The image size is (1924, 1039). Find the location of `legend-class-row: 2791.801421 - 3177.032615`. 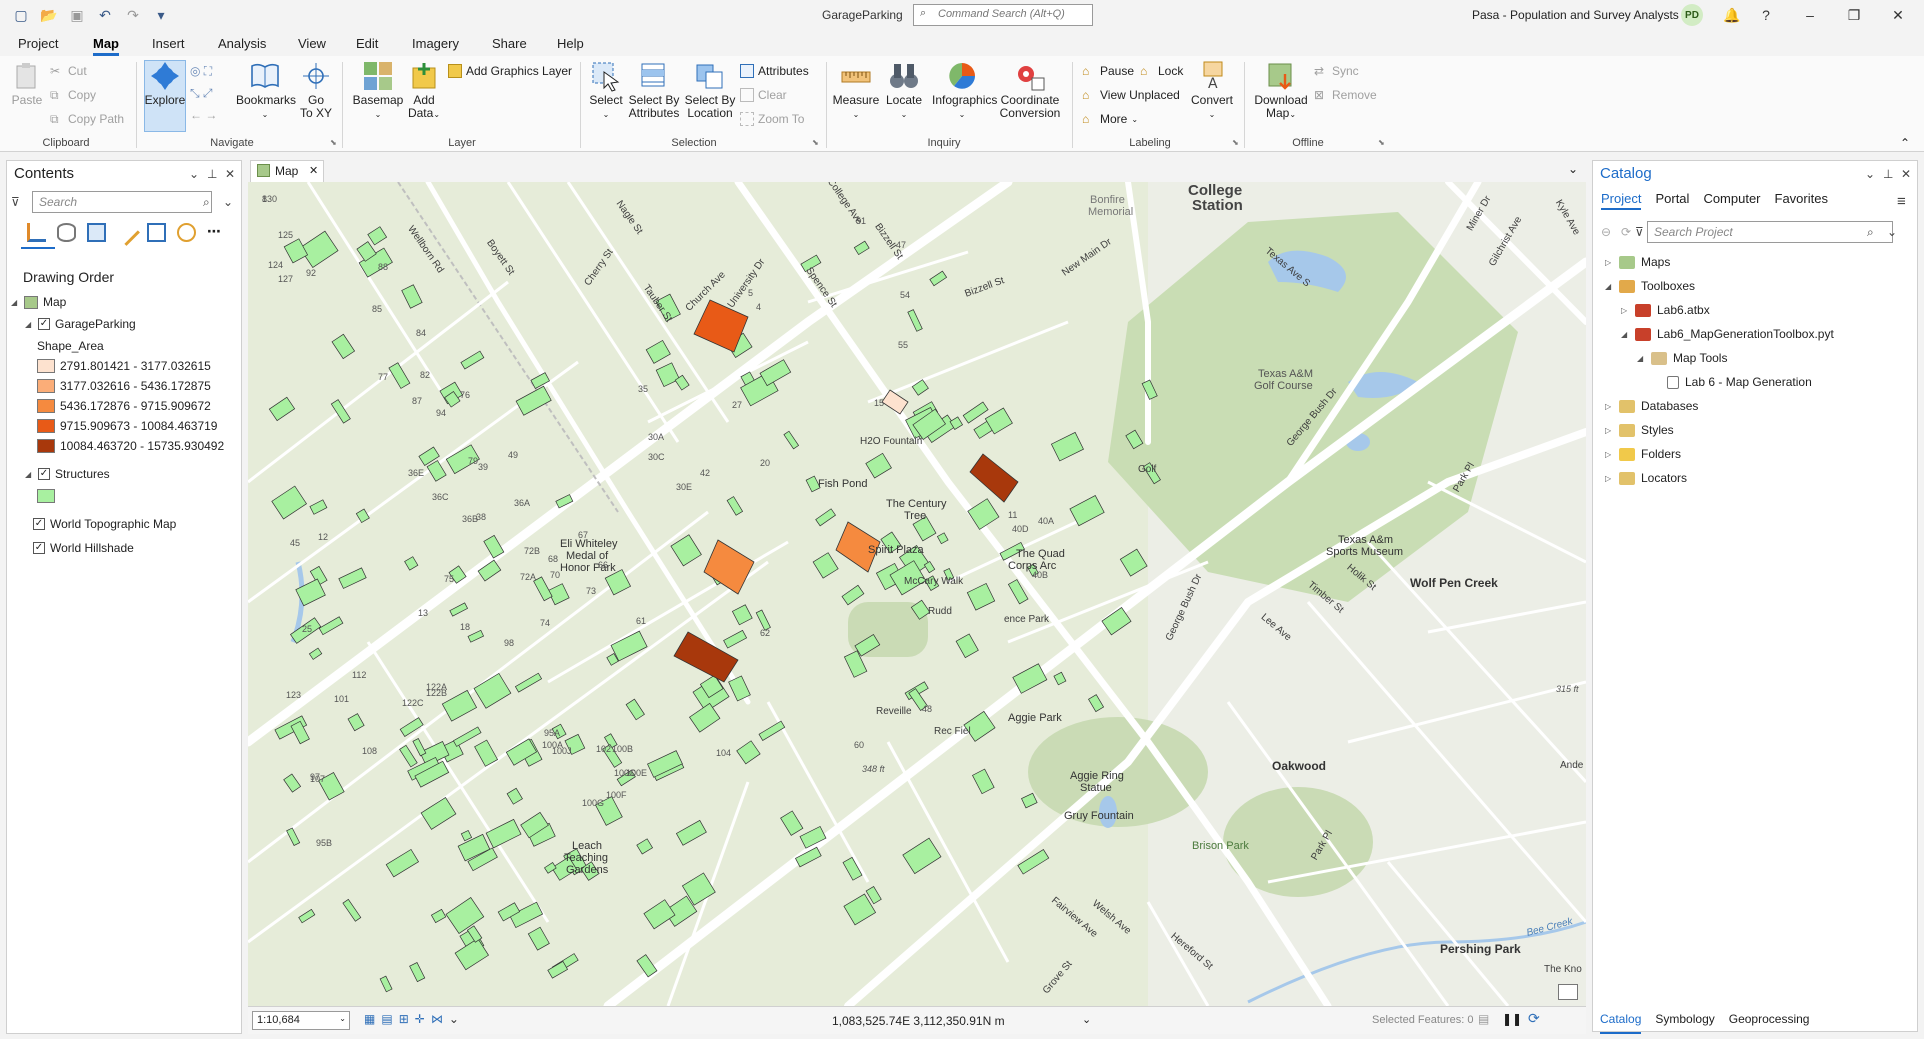

legend-class-row: 2791.801421 - 3177.032615 is located at coordinates (124, 366).